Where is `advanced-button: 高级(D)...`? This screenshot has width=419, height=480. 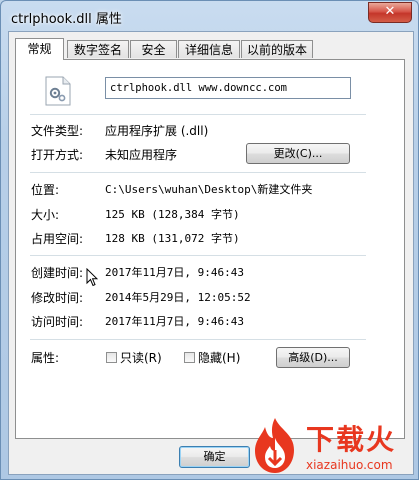 advanced-button: 高级(D)... is located at coordinates (313, 357).